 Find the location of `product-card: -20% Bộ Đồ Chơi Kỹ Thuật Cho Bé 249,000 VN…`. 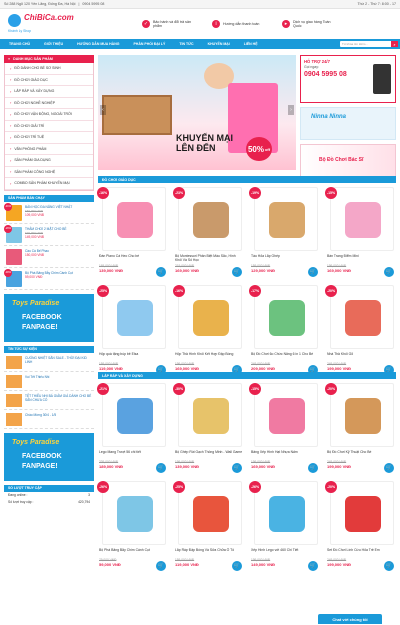

product-card: -20% Bộ Đồ Chơi Kỹ Thuật Cho Bé 249,000 VN… is located at coordinates (361, 432).